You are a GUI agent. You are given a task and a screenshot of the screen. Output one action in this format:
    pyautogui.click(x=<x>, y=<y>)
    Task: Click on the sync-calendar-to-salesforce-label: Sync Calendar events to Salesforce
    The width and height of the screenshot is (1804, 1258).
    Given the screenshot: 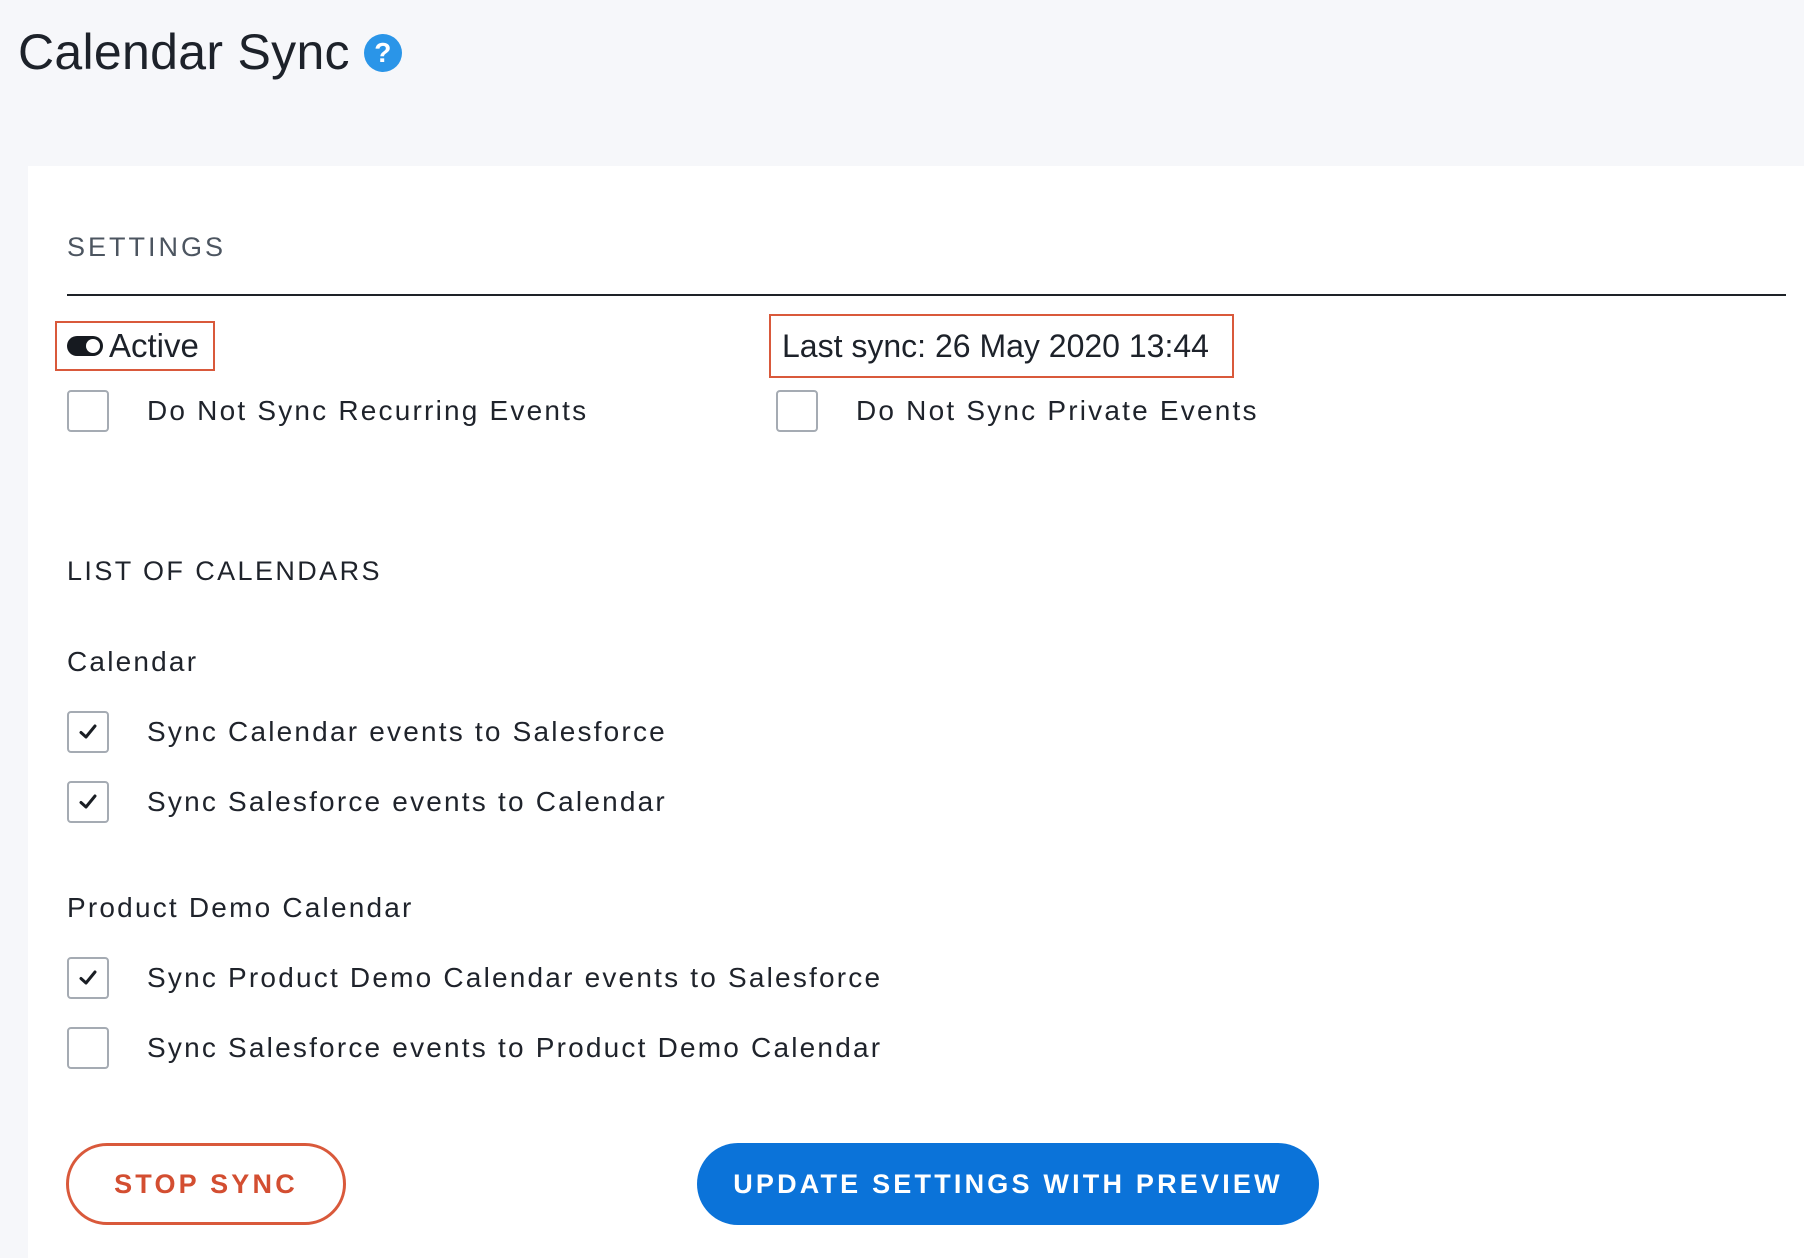 What is the action you would take?
    pyautogui.click(x=407, y=731)
    